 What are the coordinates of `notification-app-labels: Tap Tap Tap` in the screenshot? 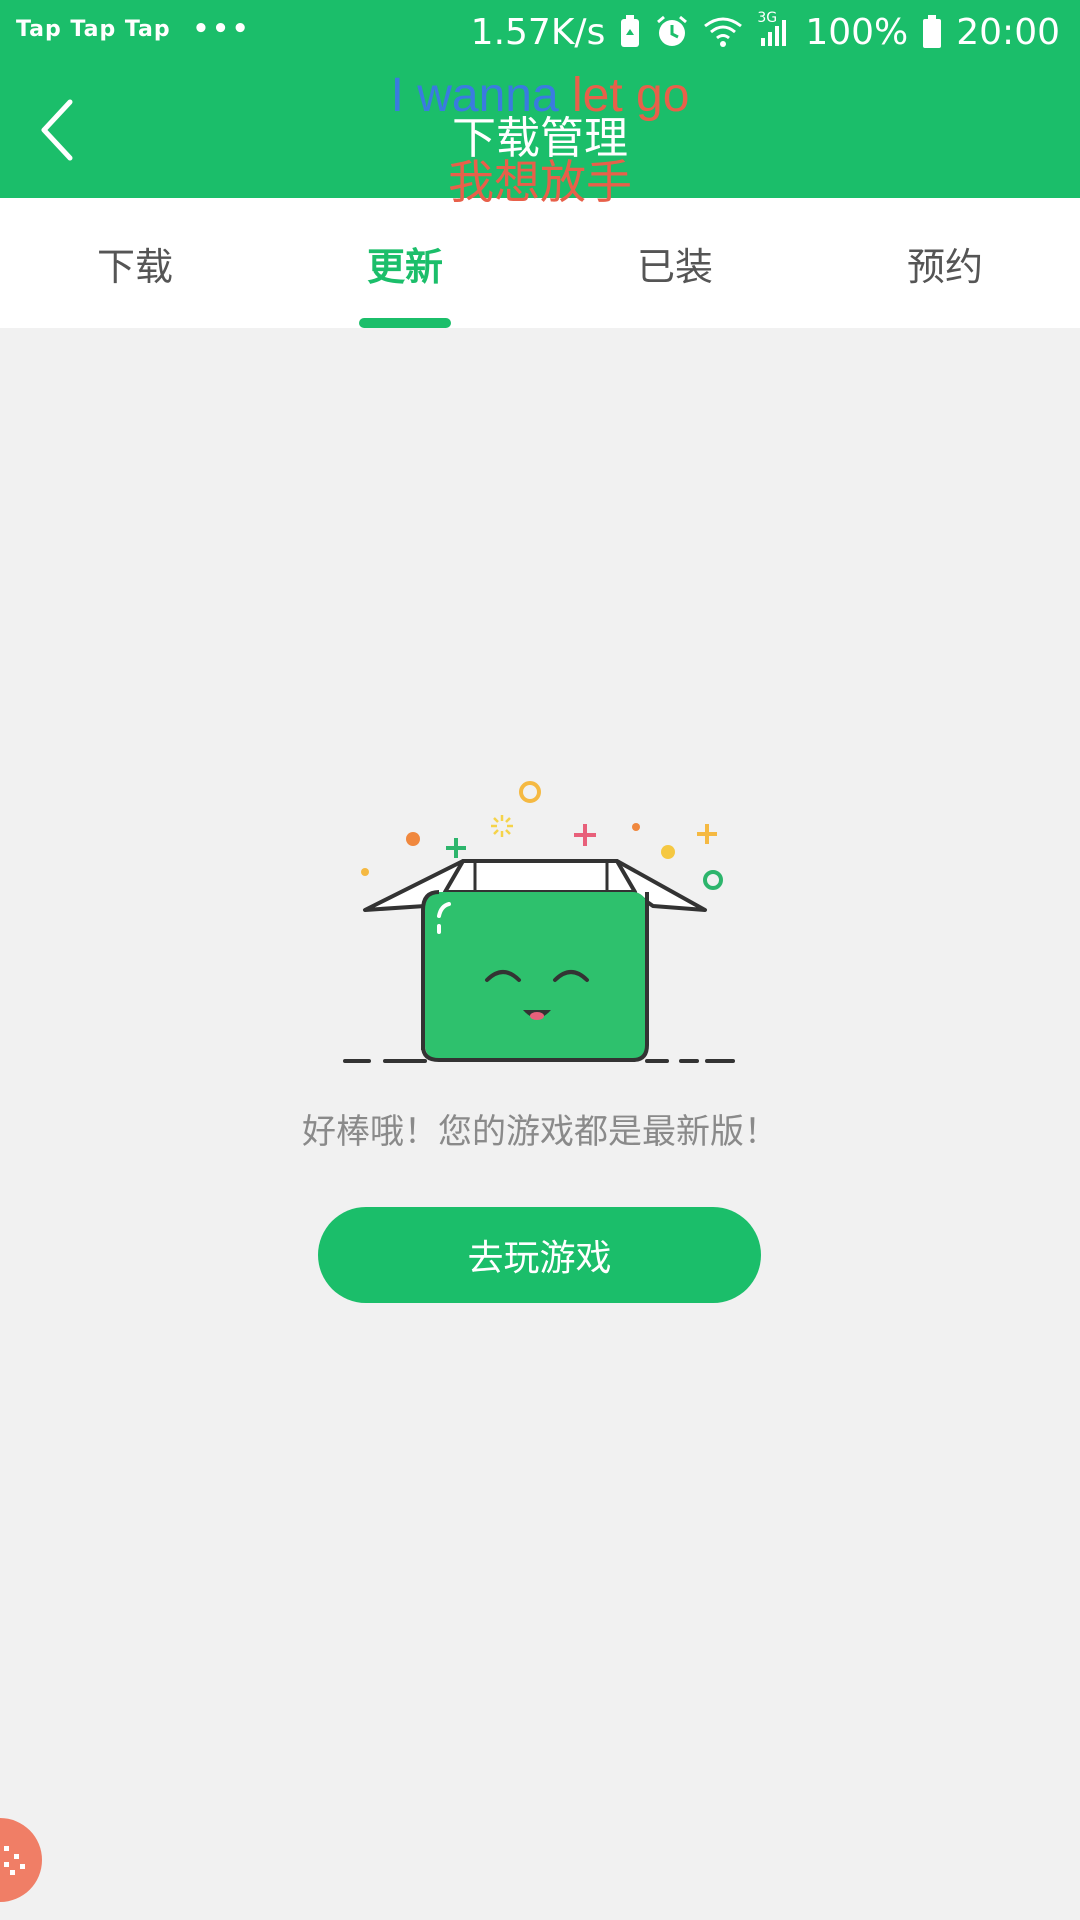 It's located at (93, 29).